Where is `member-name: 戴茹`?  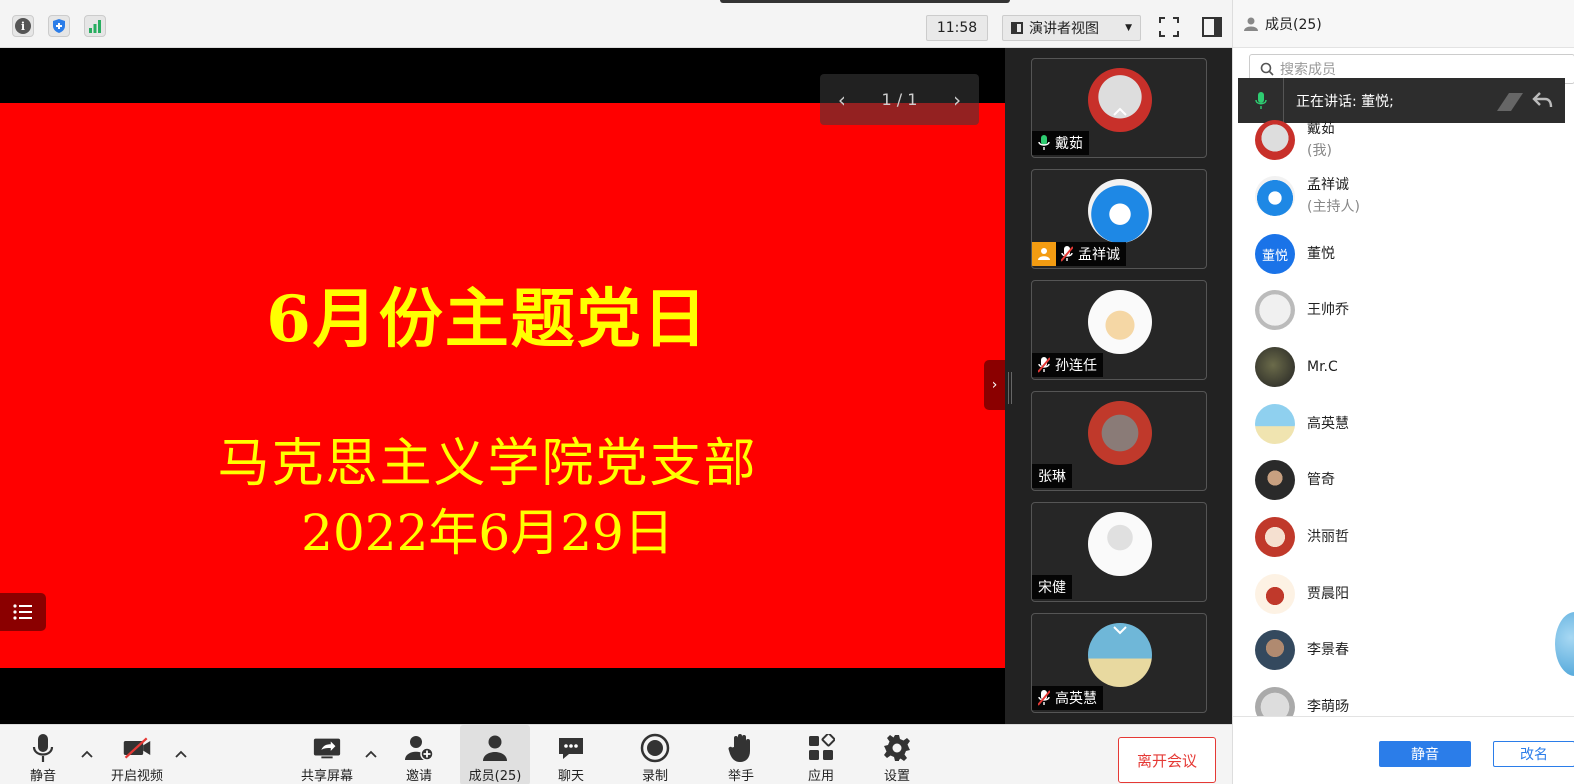 member-name: 戴茹 is located at coordinates (1321, 129).